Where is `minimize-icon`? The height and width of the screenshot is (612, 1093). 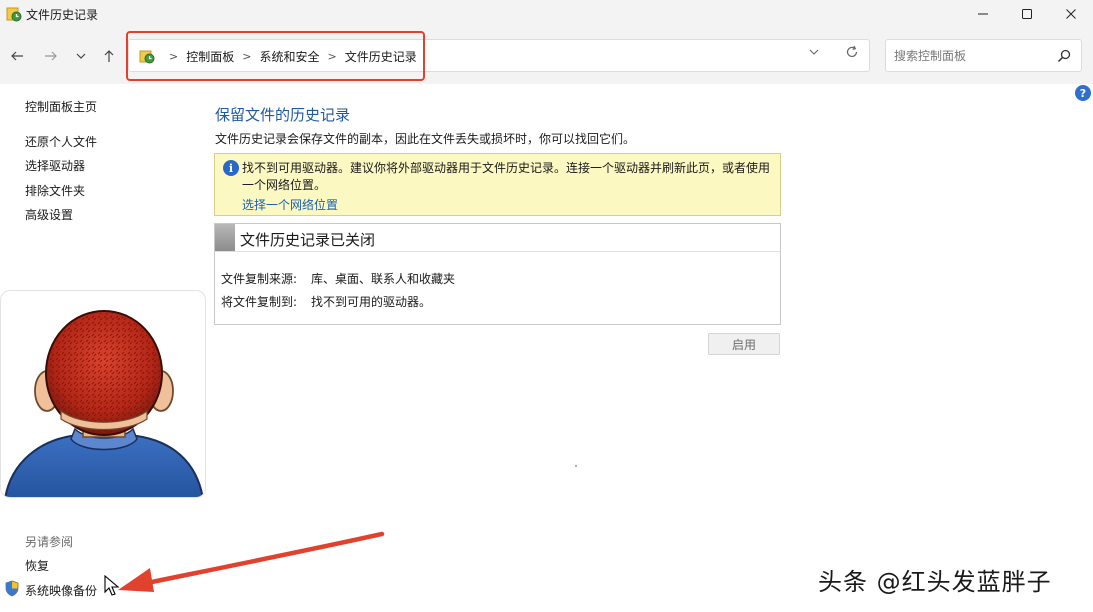
minimize-icon is located at coordinates (983, 14).